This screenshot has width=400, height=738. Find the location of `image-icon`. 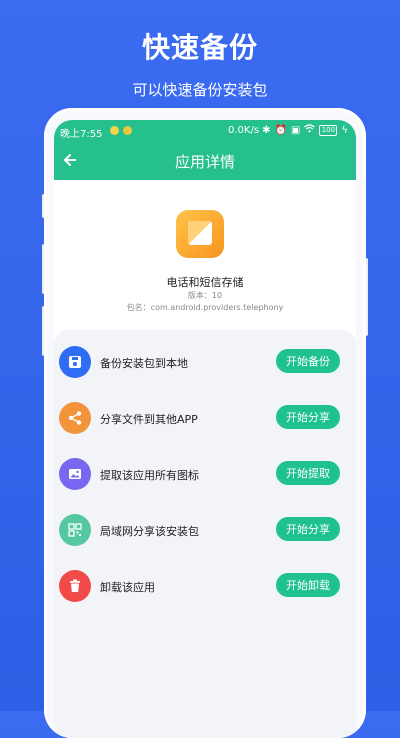

image-icon is located at coordinates (75, 474).